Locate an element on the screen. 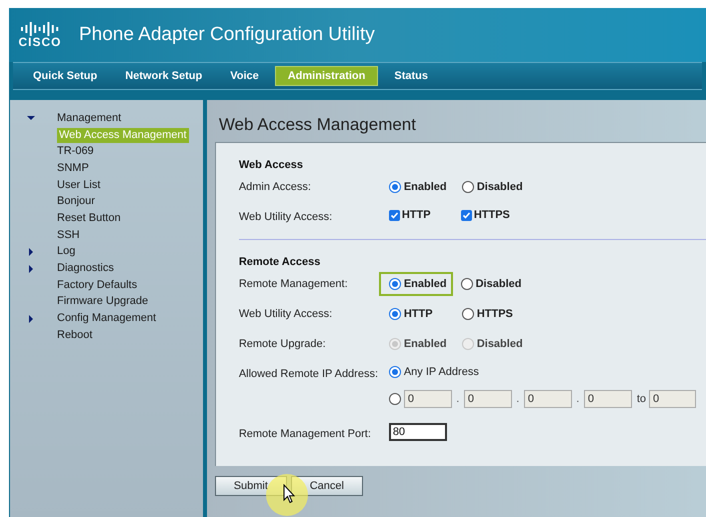 Image resolution: width=706 pixels, height=517 pixels. app-title: Phone Adapter Configuration Utility is located at coordinates (227, 34).